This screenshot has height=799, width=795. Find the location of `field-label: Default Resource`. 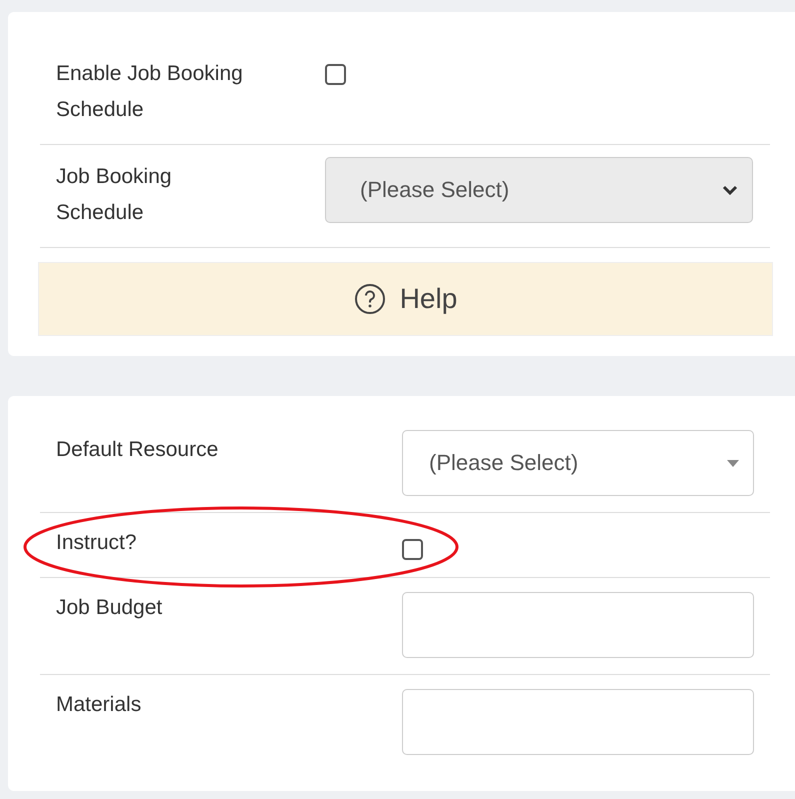

field-label: Default Resource is located at coordinates (138, 450).